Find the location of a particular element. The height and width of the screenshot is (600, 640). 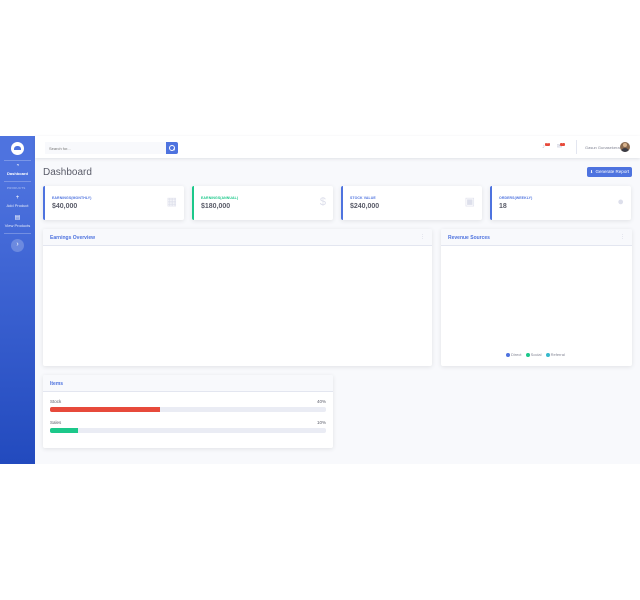

revenue-sources-panel: Revenue Sources ⋮ is located at coordinates (536, 297).